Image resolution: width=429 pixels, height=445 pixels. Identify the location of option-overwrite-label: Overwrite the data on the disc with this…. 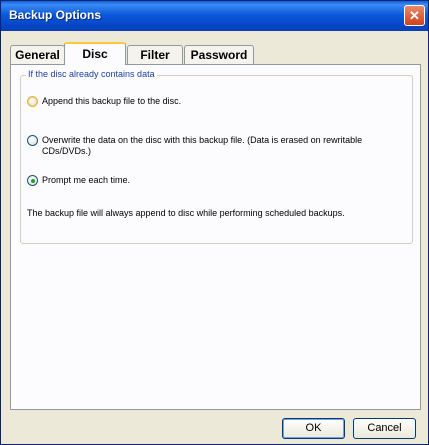
(222, 146).